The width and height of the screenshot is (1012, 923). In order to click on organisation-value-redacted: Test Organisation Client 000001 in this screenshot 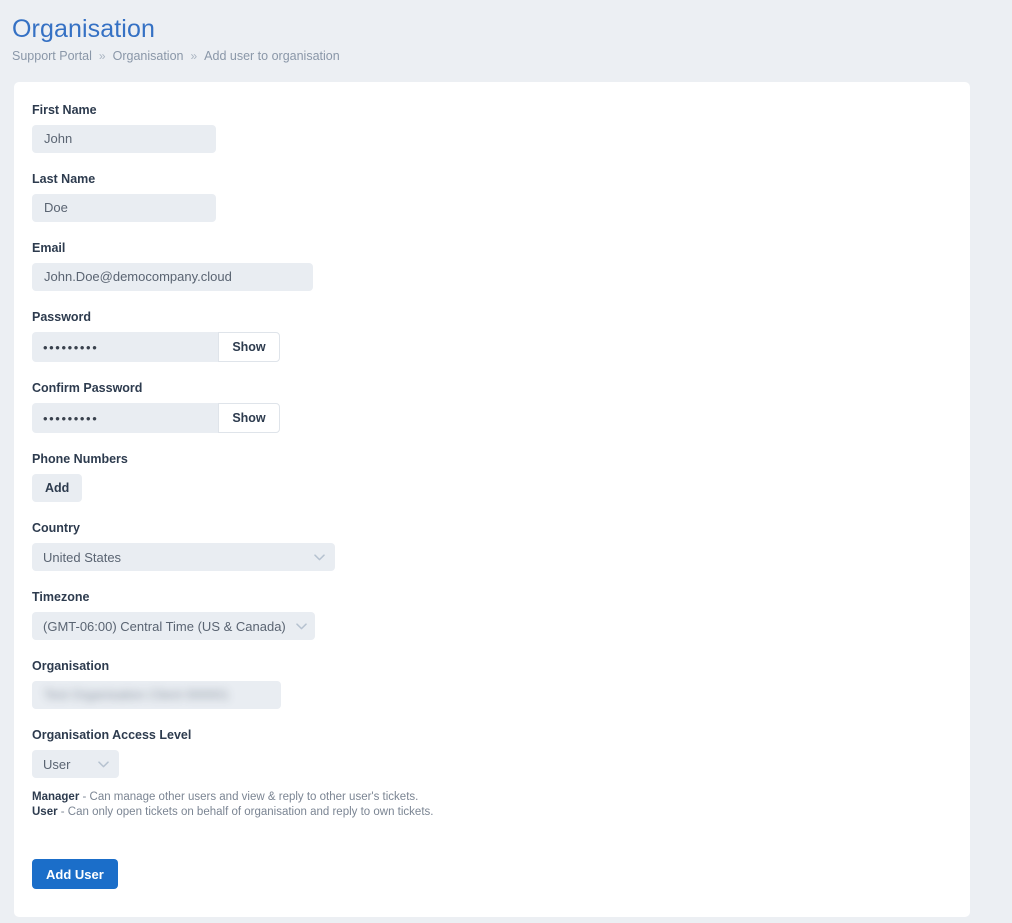, I will do `click(137, 694)`.